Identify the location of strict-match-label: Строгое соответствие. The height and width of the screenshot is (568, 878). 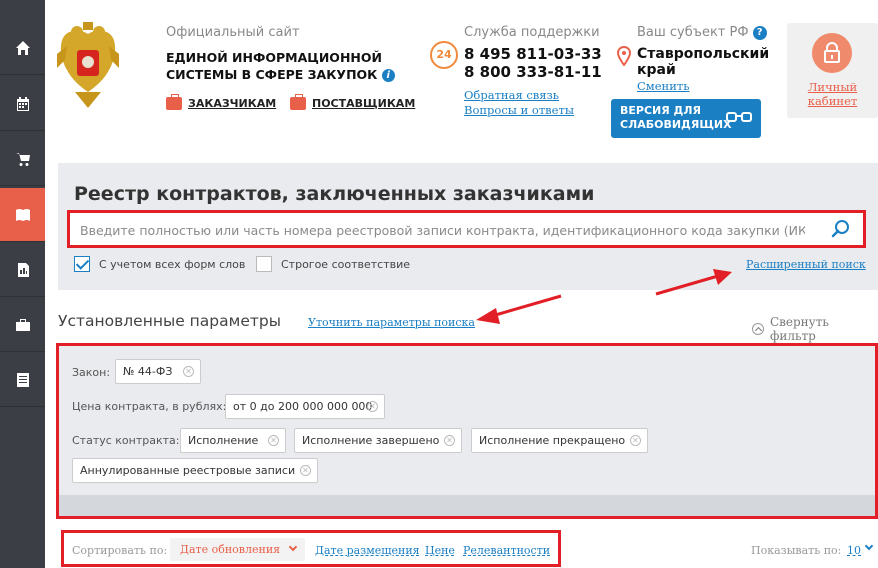
(346, 264).